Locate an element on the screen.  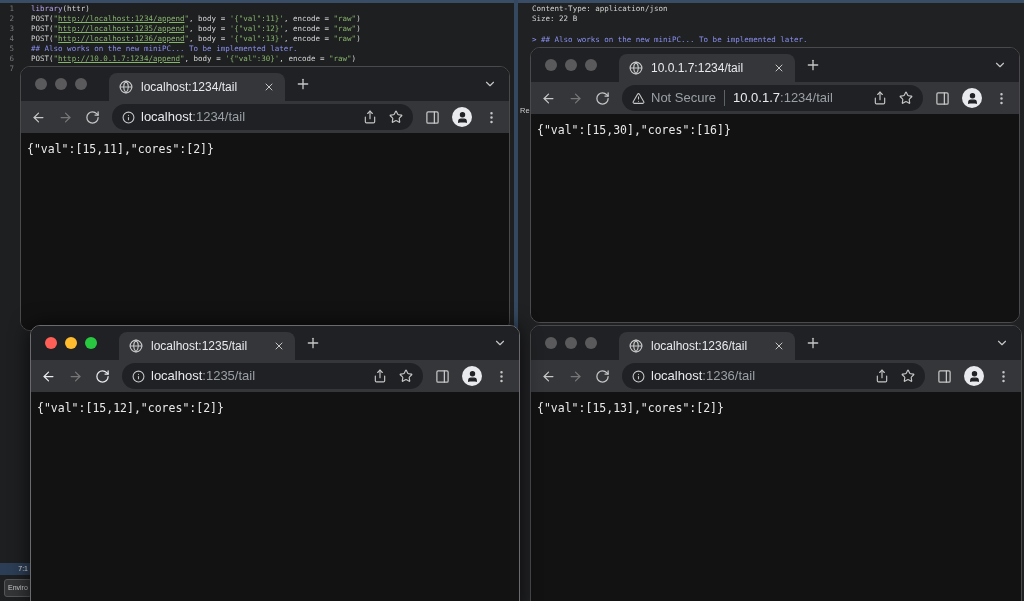
address-bar: localhost:1236/tail is located at coordinates (773, 376).